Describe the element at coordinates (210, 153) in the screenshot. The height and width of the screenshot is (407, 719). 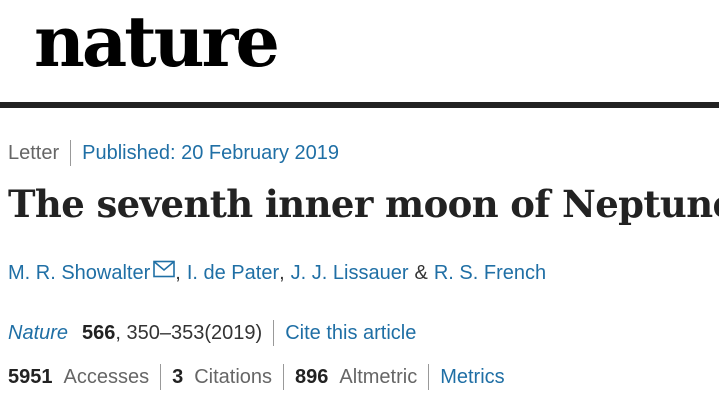
I see `published-date: Published: 20 February 2019` at that location.